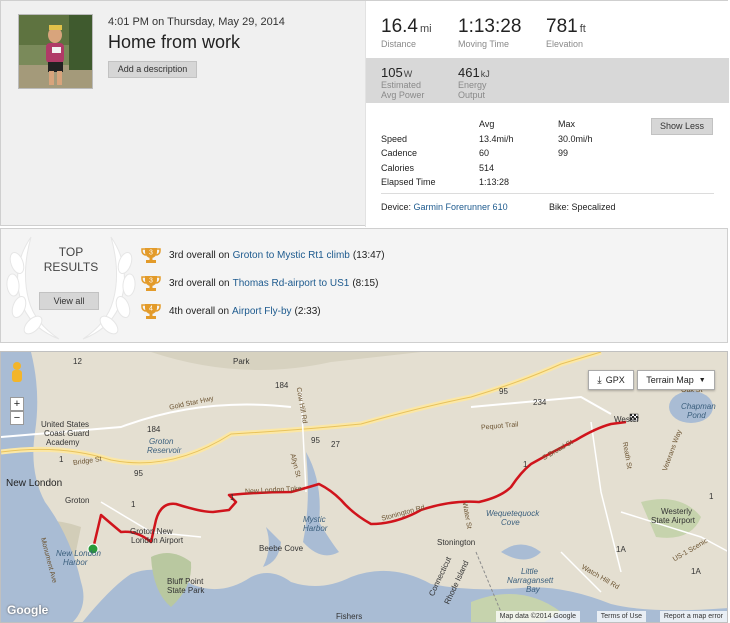 This screenshot has height=623, width=730. I want to click on elevation-unit: ft, so click(582, 29).